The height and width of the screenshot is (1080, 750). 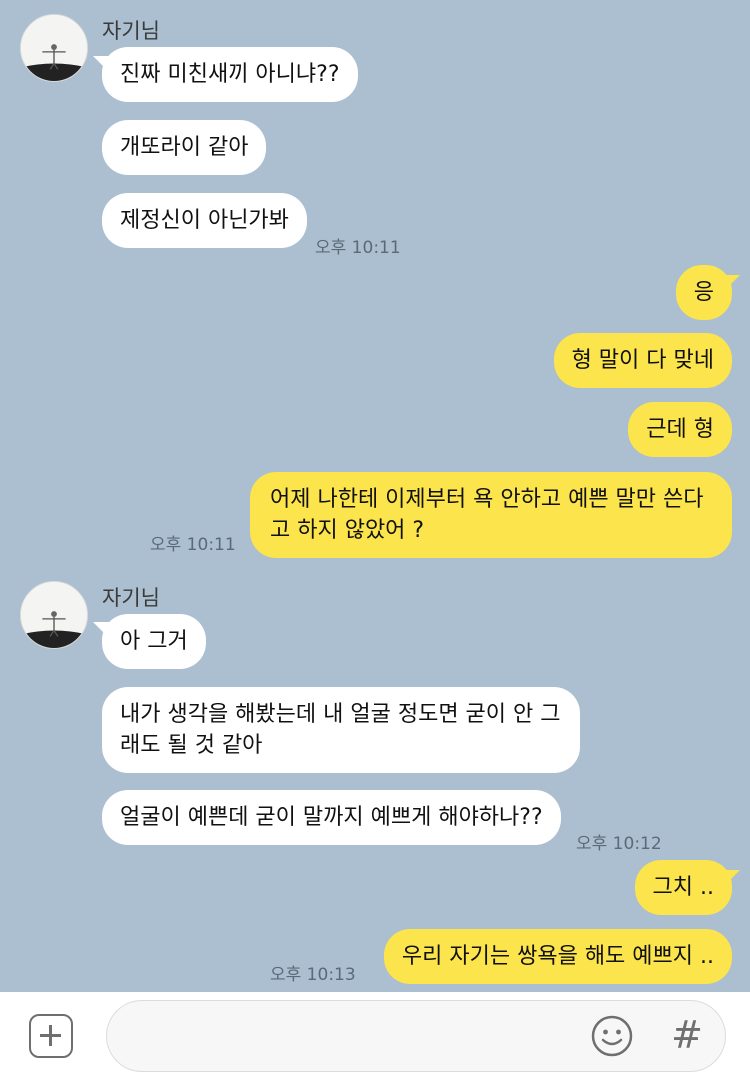 What do you see at coordinates (331, 817) in the screenshot?
I see `incoming-message: 얼굴이 예쁜데 굳이 말까지 예쁘게 해야하나??` at bounding box center [331, 817].